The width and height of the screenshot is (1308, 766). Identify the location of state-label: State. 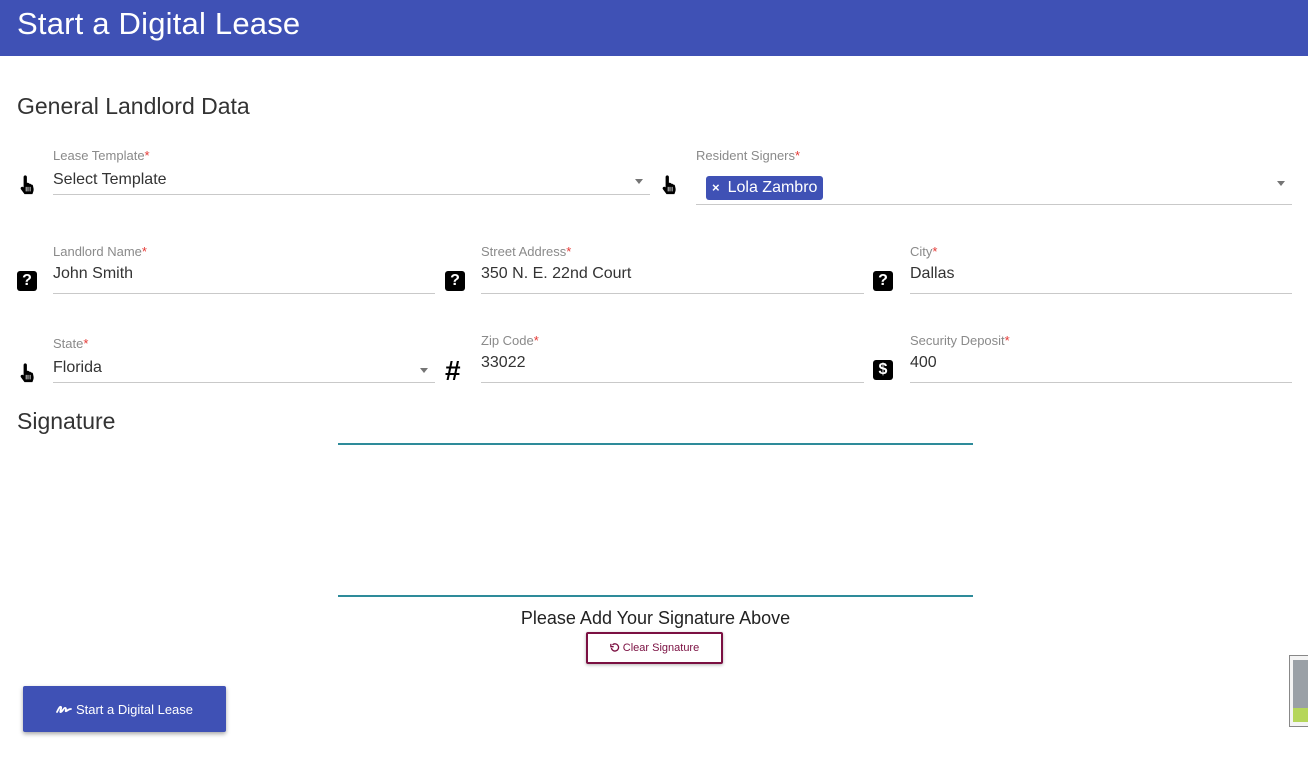
(68, 343).